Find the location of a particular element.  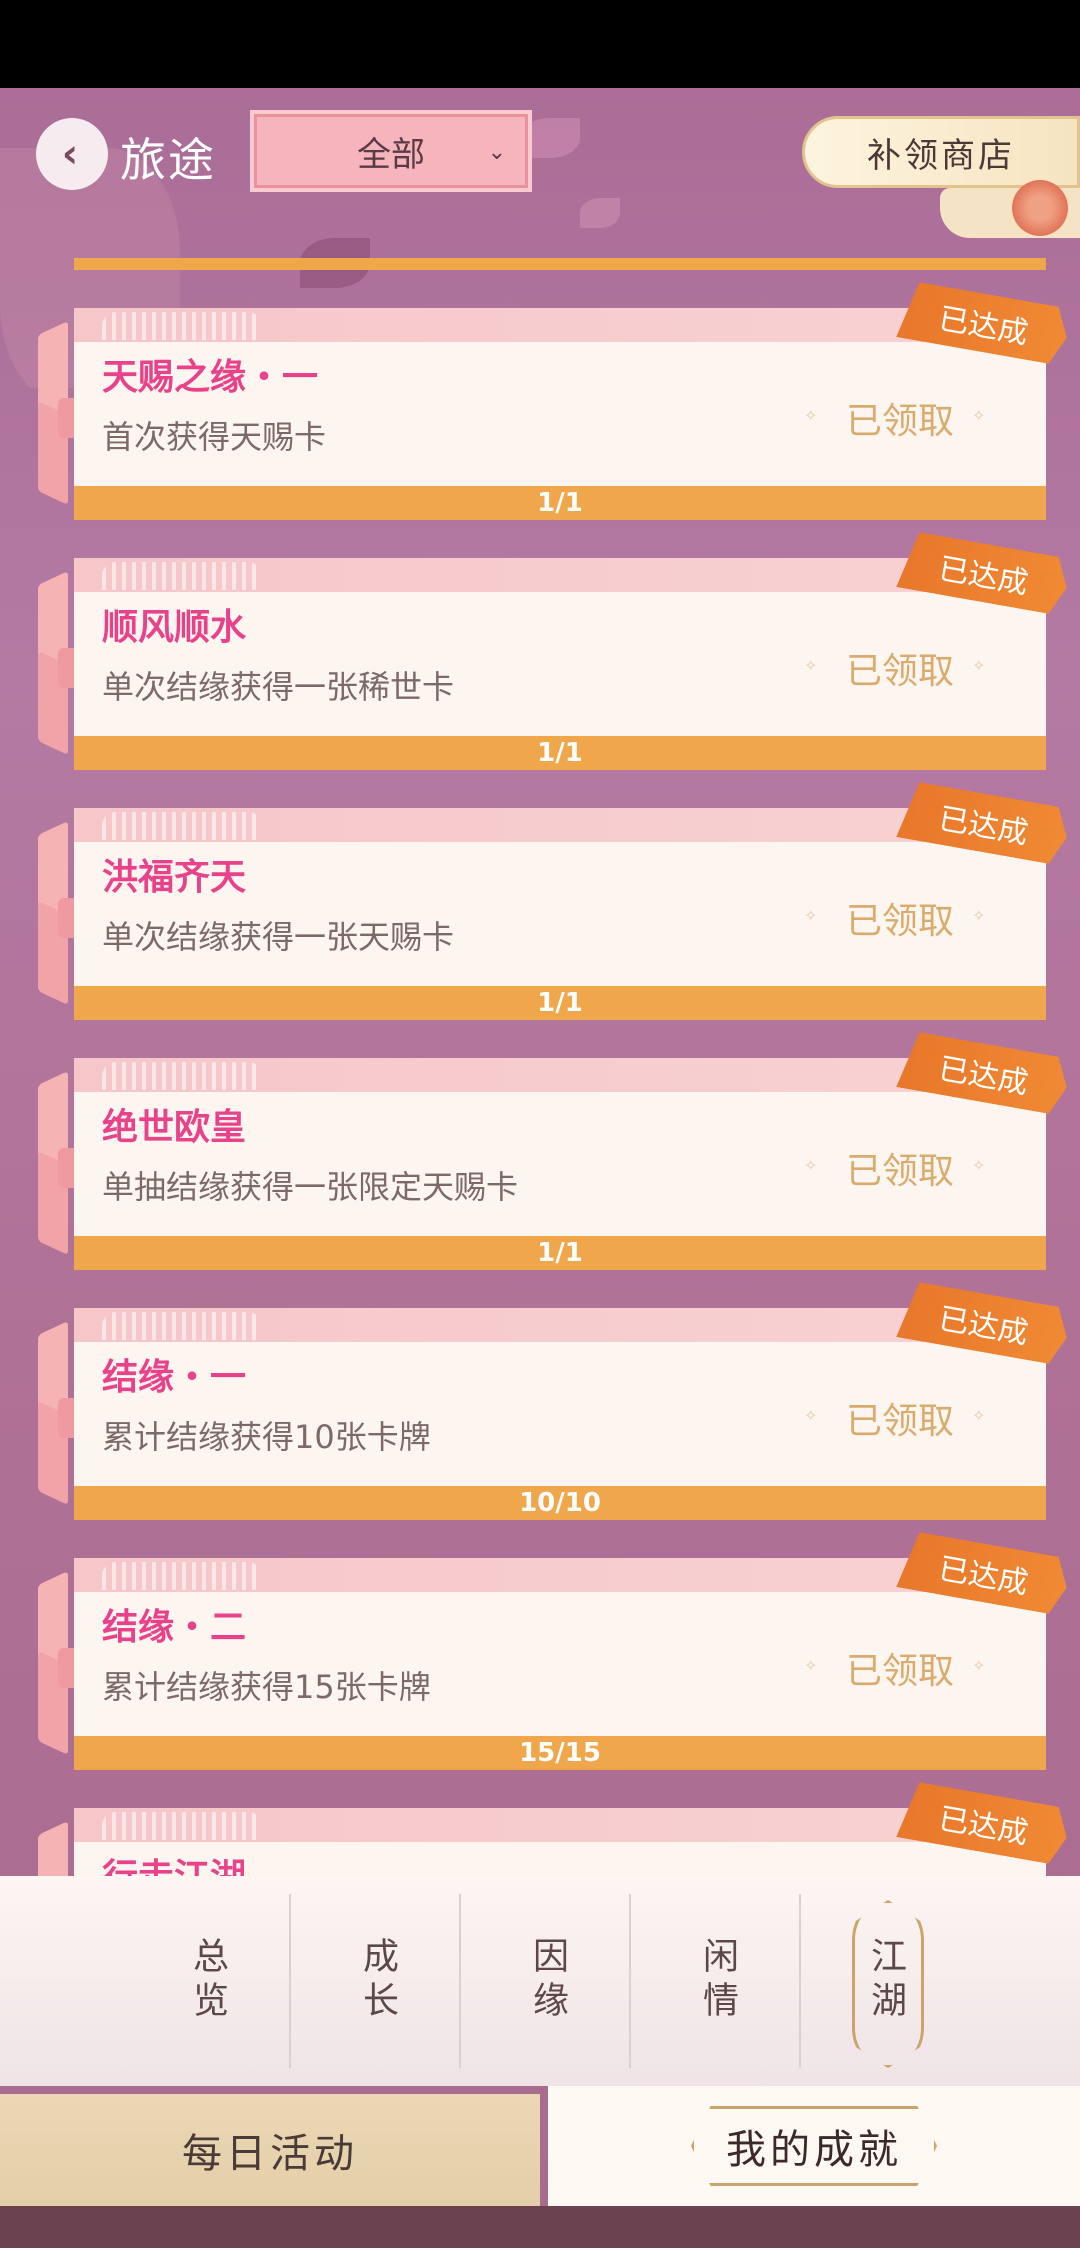

tab-jianghu: 江湖 is located at coordinates (885, 1981).